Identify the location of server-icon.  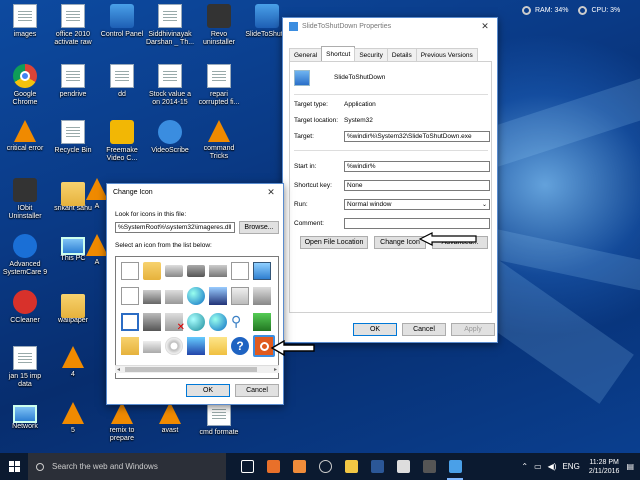
(152, 297).